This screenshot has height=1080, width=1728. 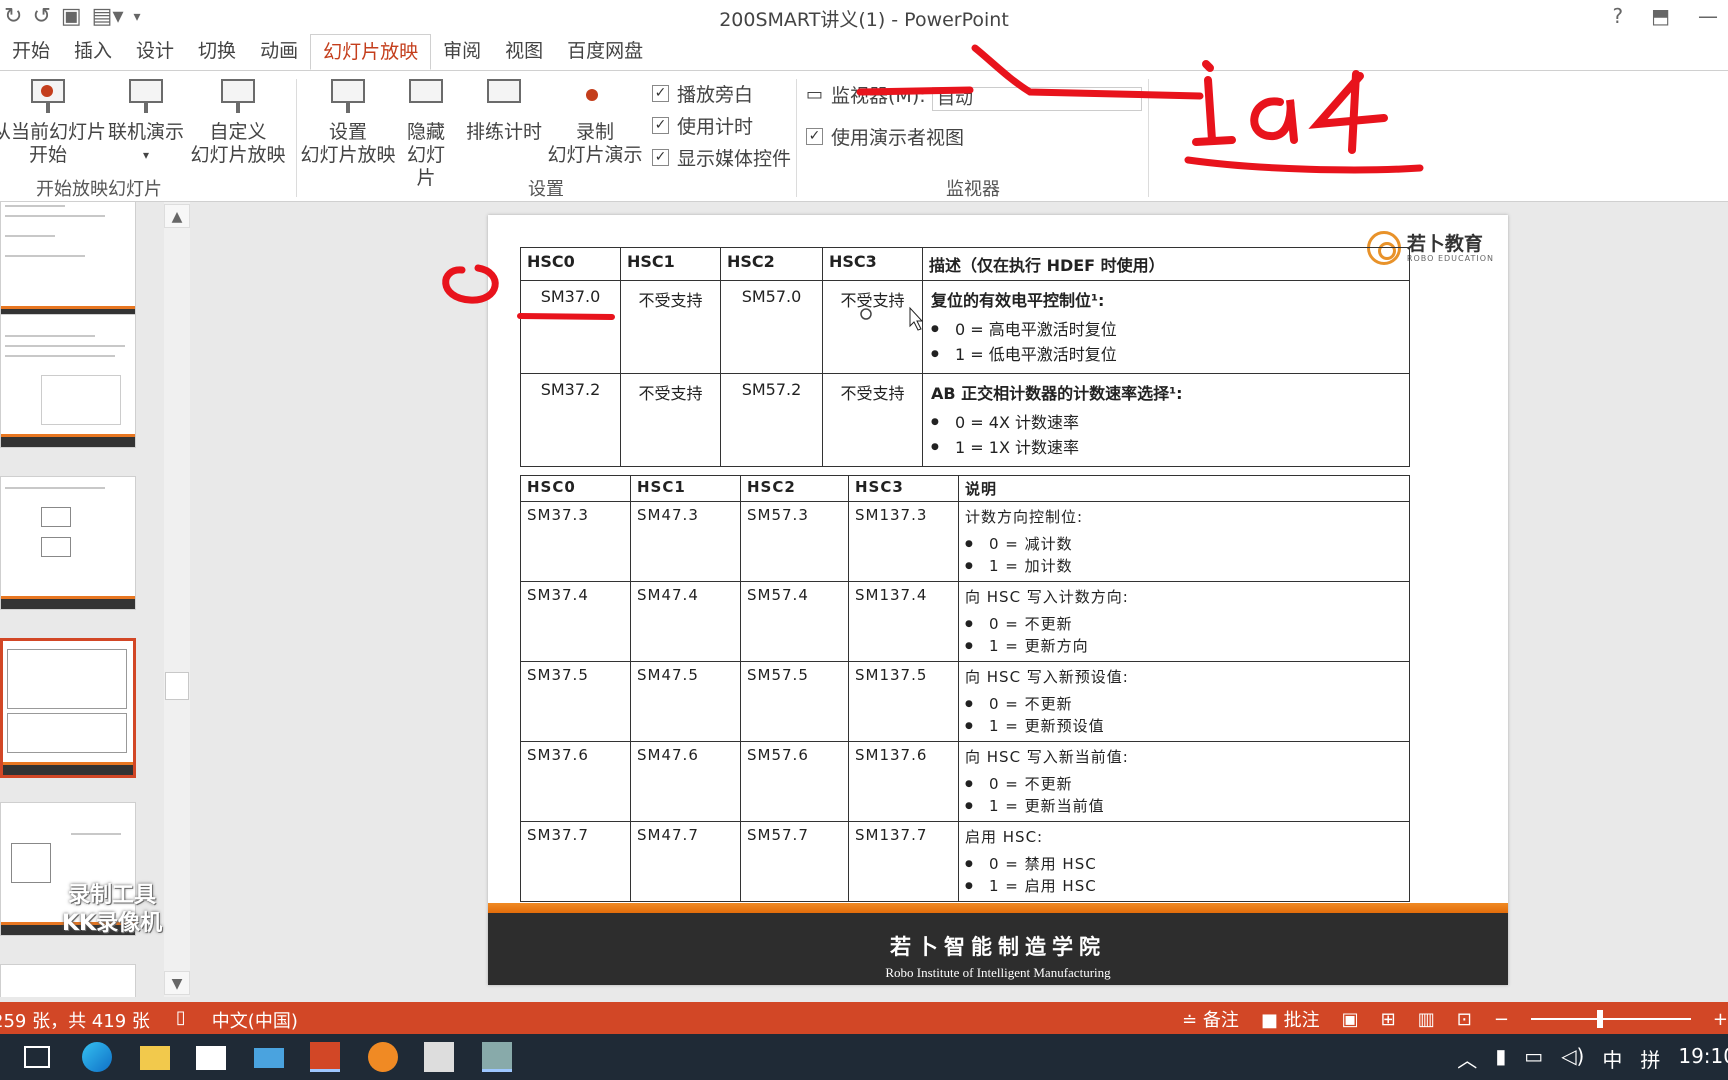 I want to click on app-window-icon, so click(x=439, y=1057).